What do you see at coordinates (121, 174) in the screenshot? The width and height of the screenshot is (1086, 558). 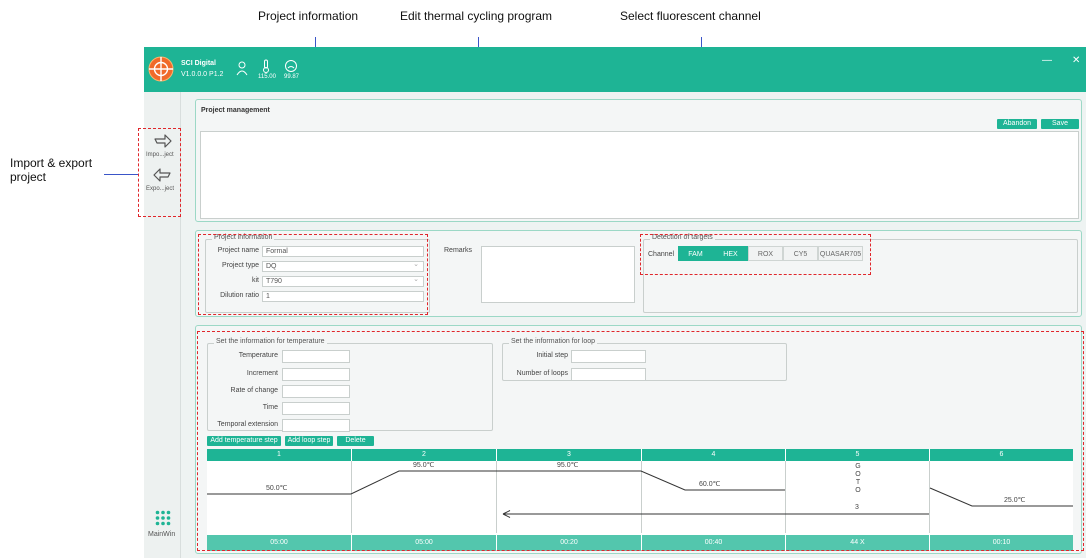 I see `callout-line-import-export` at bounding box center [121, 174].